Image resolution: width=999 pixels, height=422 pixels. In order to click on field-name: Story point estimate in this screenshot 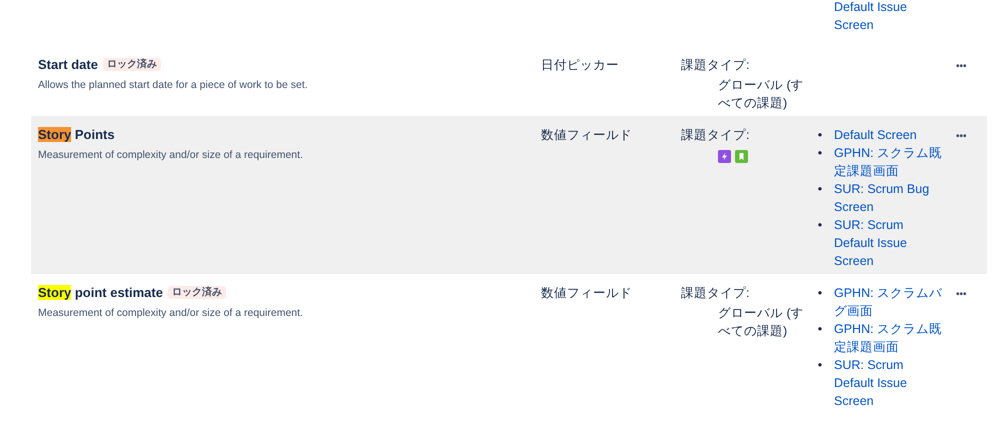, I will do `click(100, 292)`.